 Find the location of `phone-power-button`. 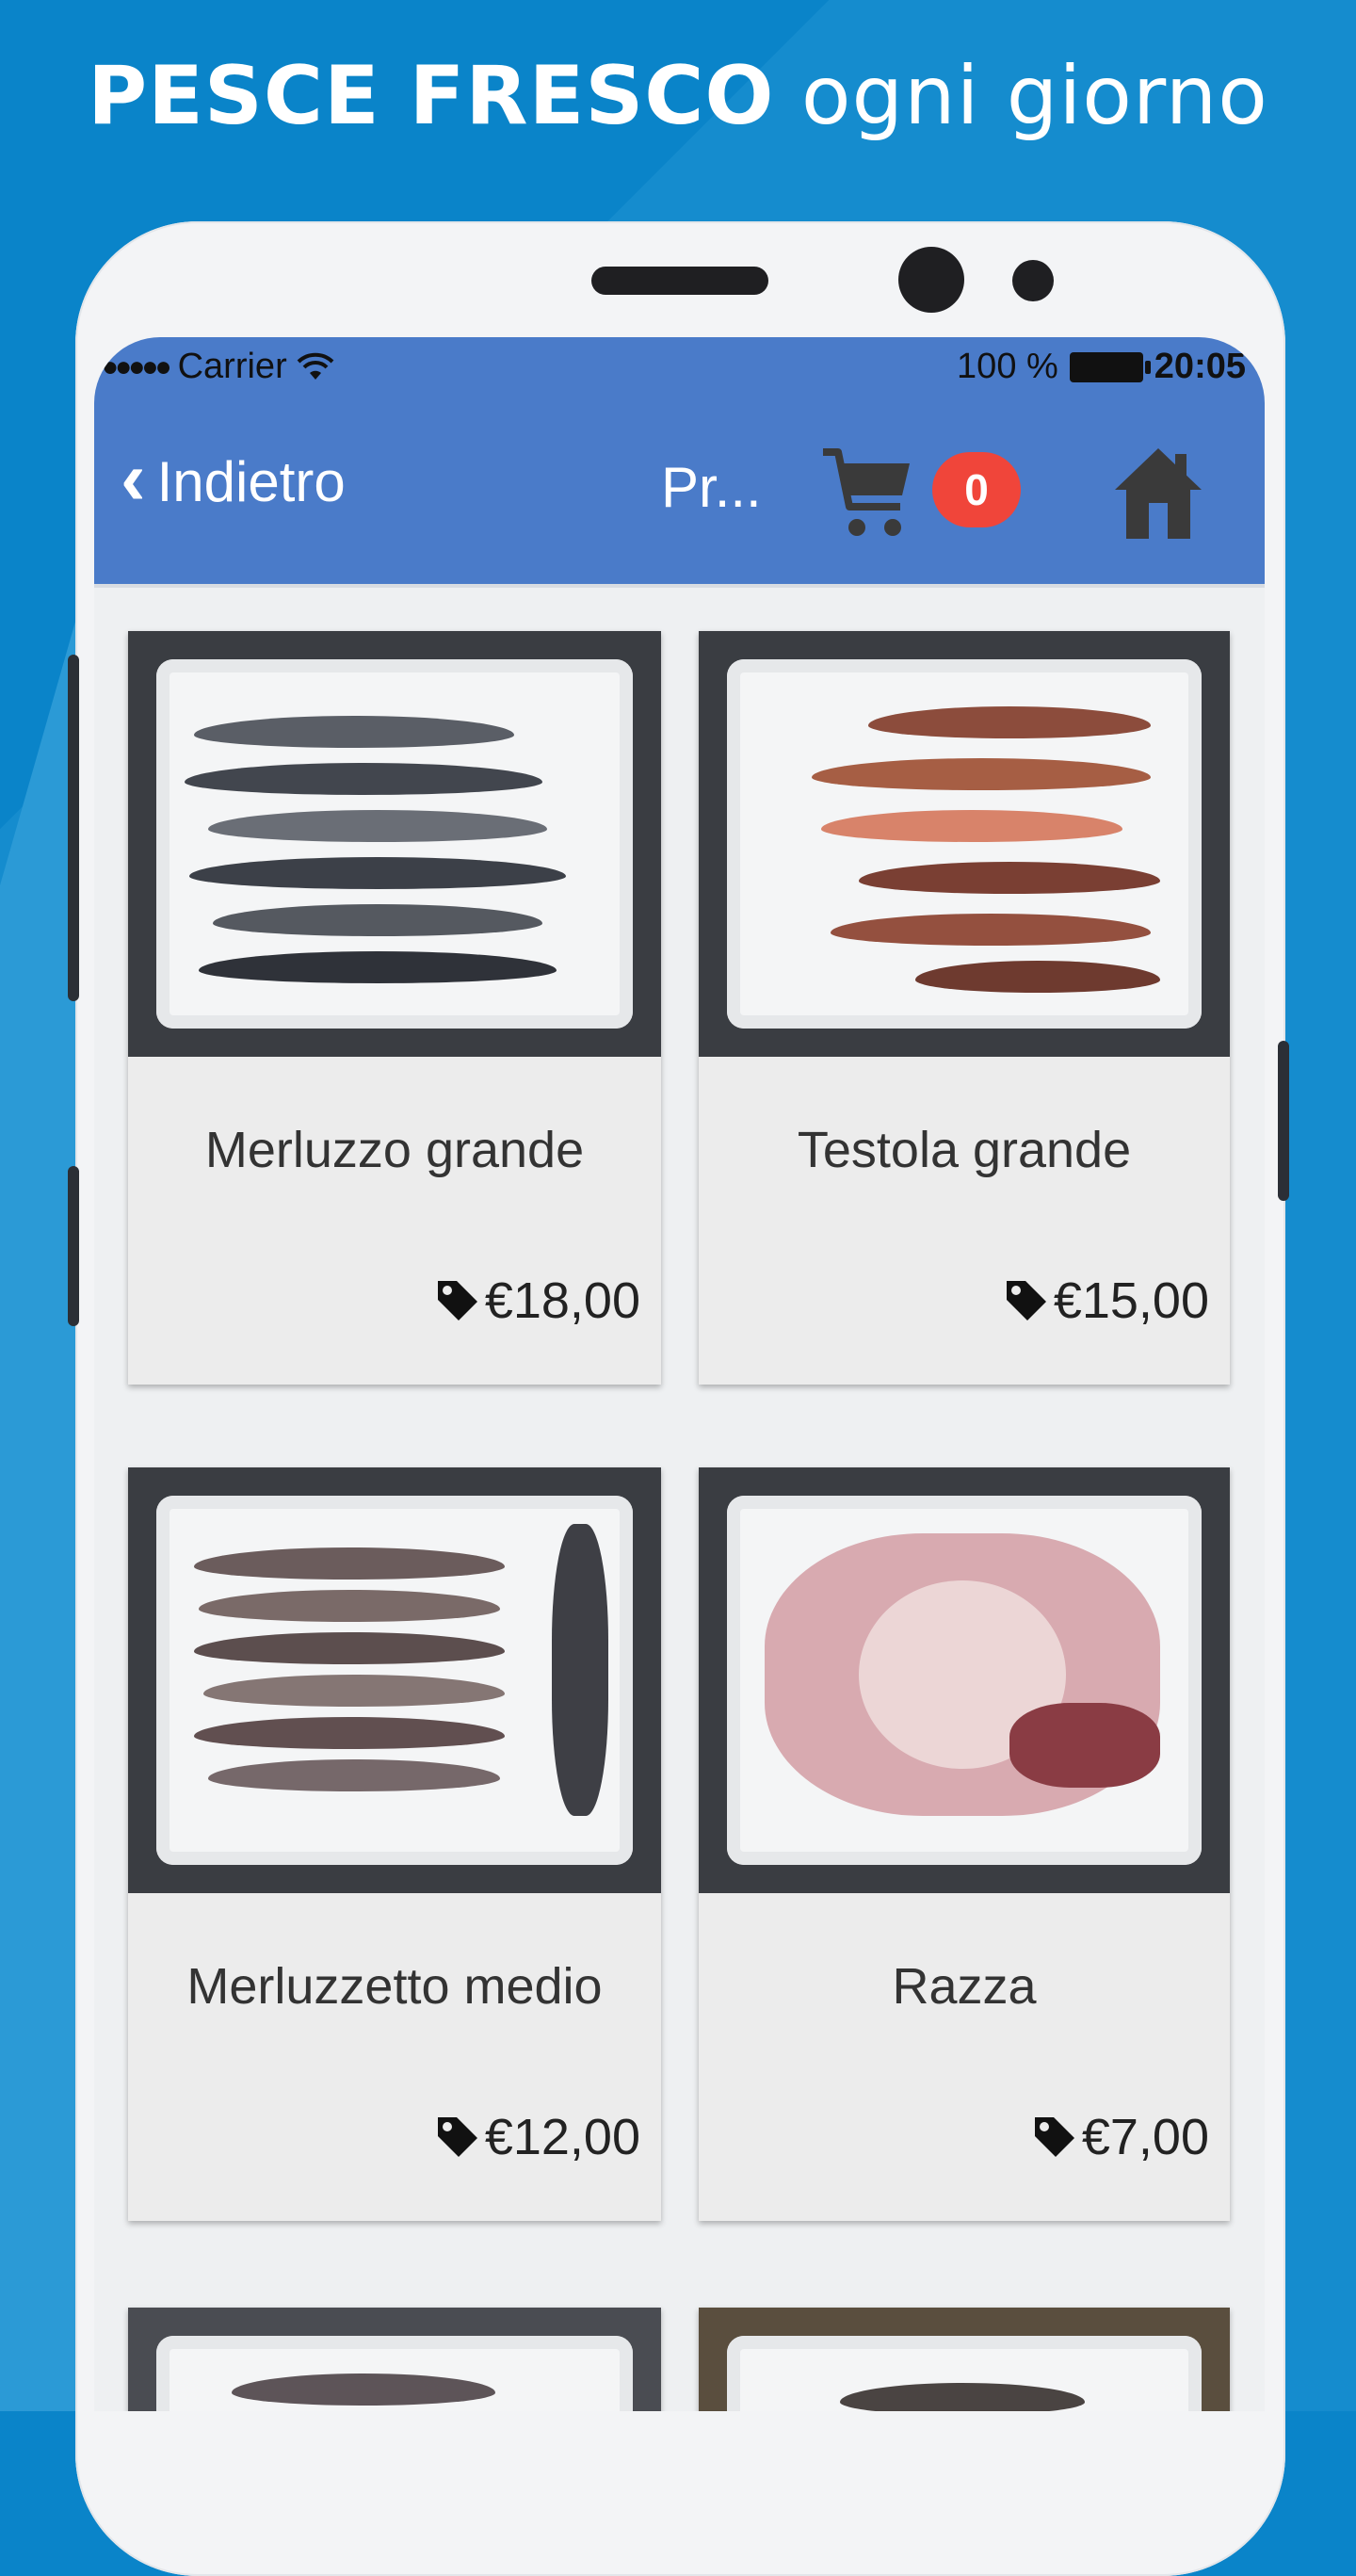

phone-power-button is located at coordinates (1284, 1121).